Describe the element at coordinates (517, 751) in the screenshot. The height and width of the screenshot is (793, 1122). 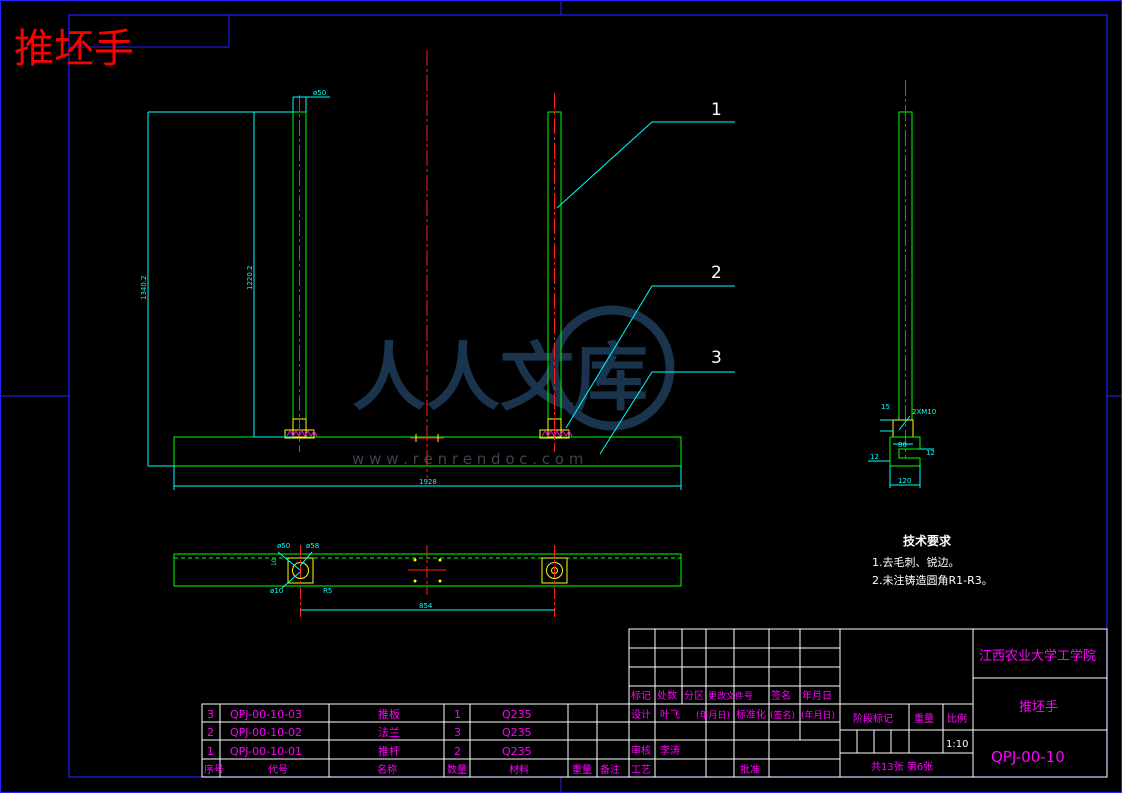
I see `bom-mat-3: Q235` at that location.